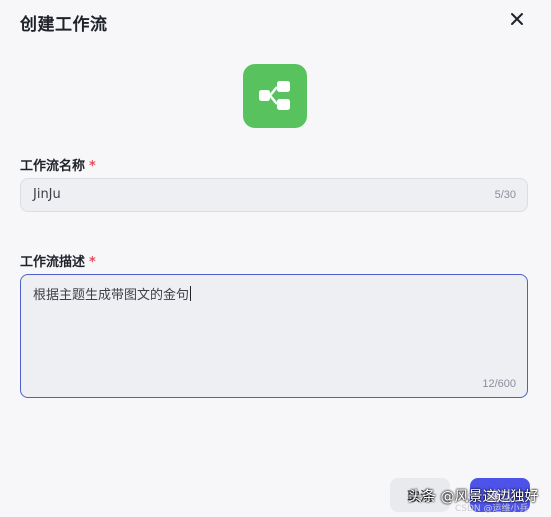  What do you see at coordinates (492, 509) in the screenshot?
I see `watermark-subtext: CSDN @运维小兵` at bounding box center [492, 509].